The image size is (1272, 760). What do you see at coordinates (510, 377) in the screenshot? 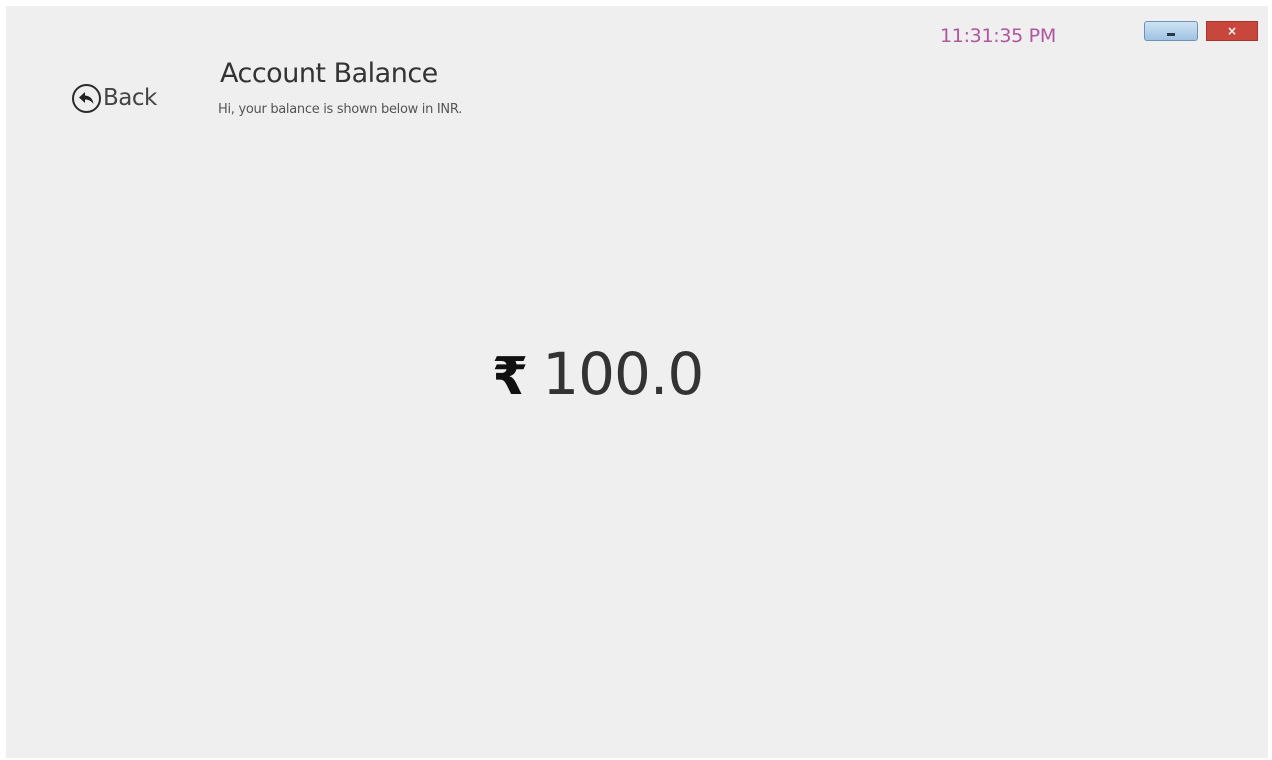
I see `rupee-icon: ₹` at bounding box center [510, 377].